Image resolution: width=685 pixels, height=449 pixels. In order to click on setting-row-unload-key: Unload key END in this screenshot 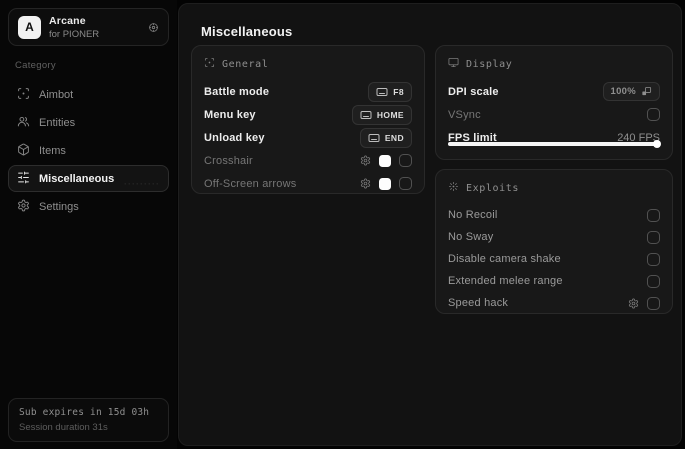, I will do `click(308, 137)`.